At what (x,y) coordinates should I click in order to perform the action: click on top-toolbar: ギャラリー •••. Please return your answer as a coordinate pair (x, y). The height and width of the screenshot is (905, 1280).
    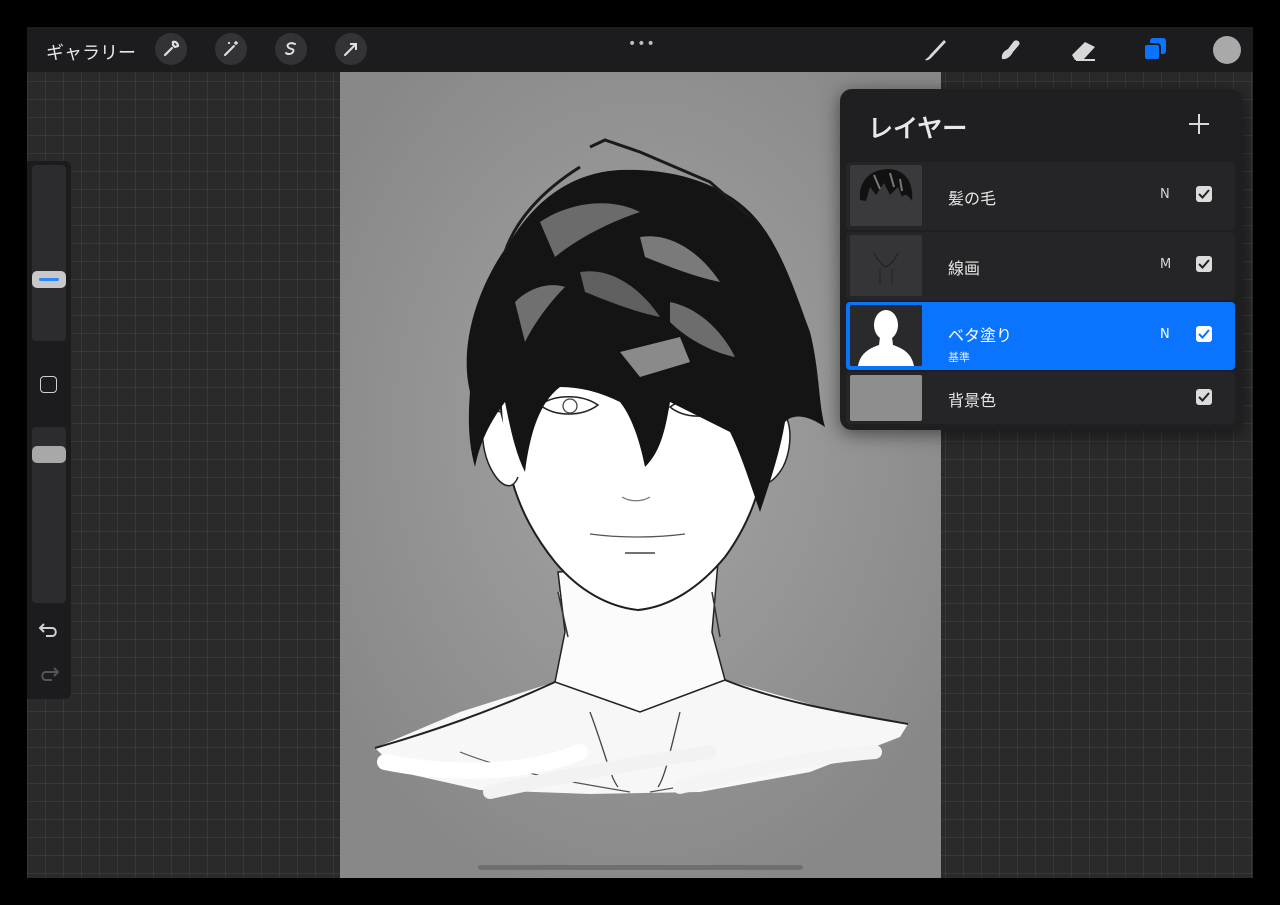
    Looking at the image, I should click on (640, 49).